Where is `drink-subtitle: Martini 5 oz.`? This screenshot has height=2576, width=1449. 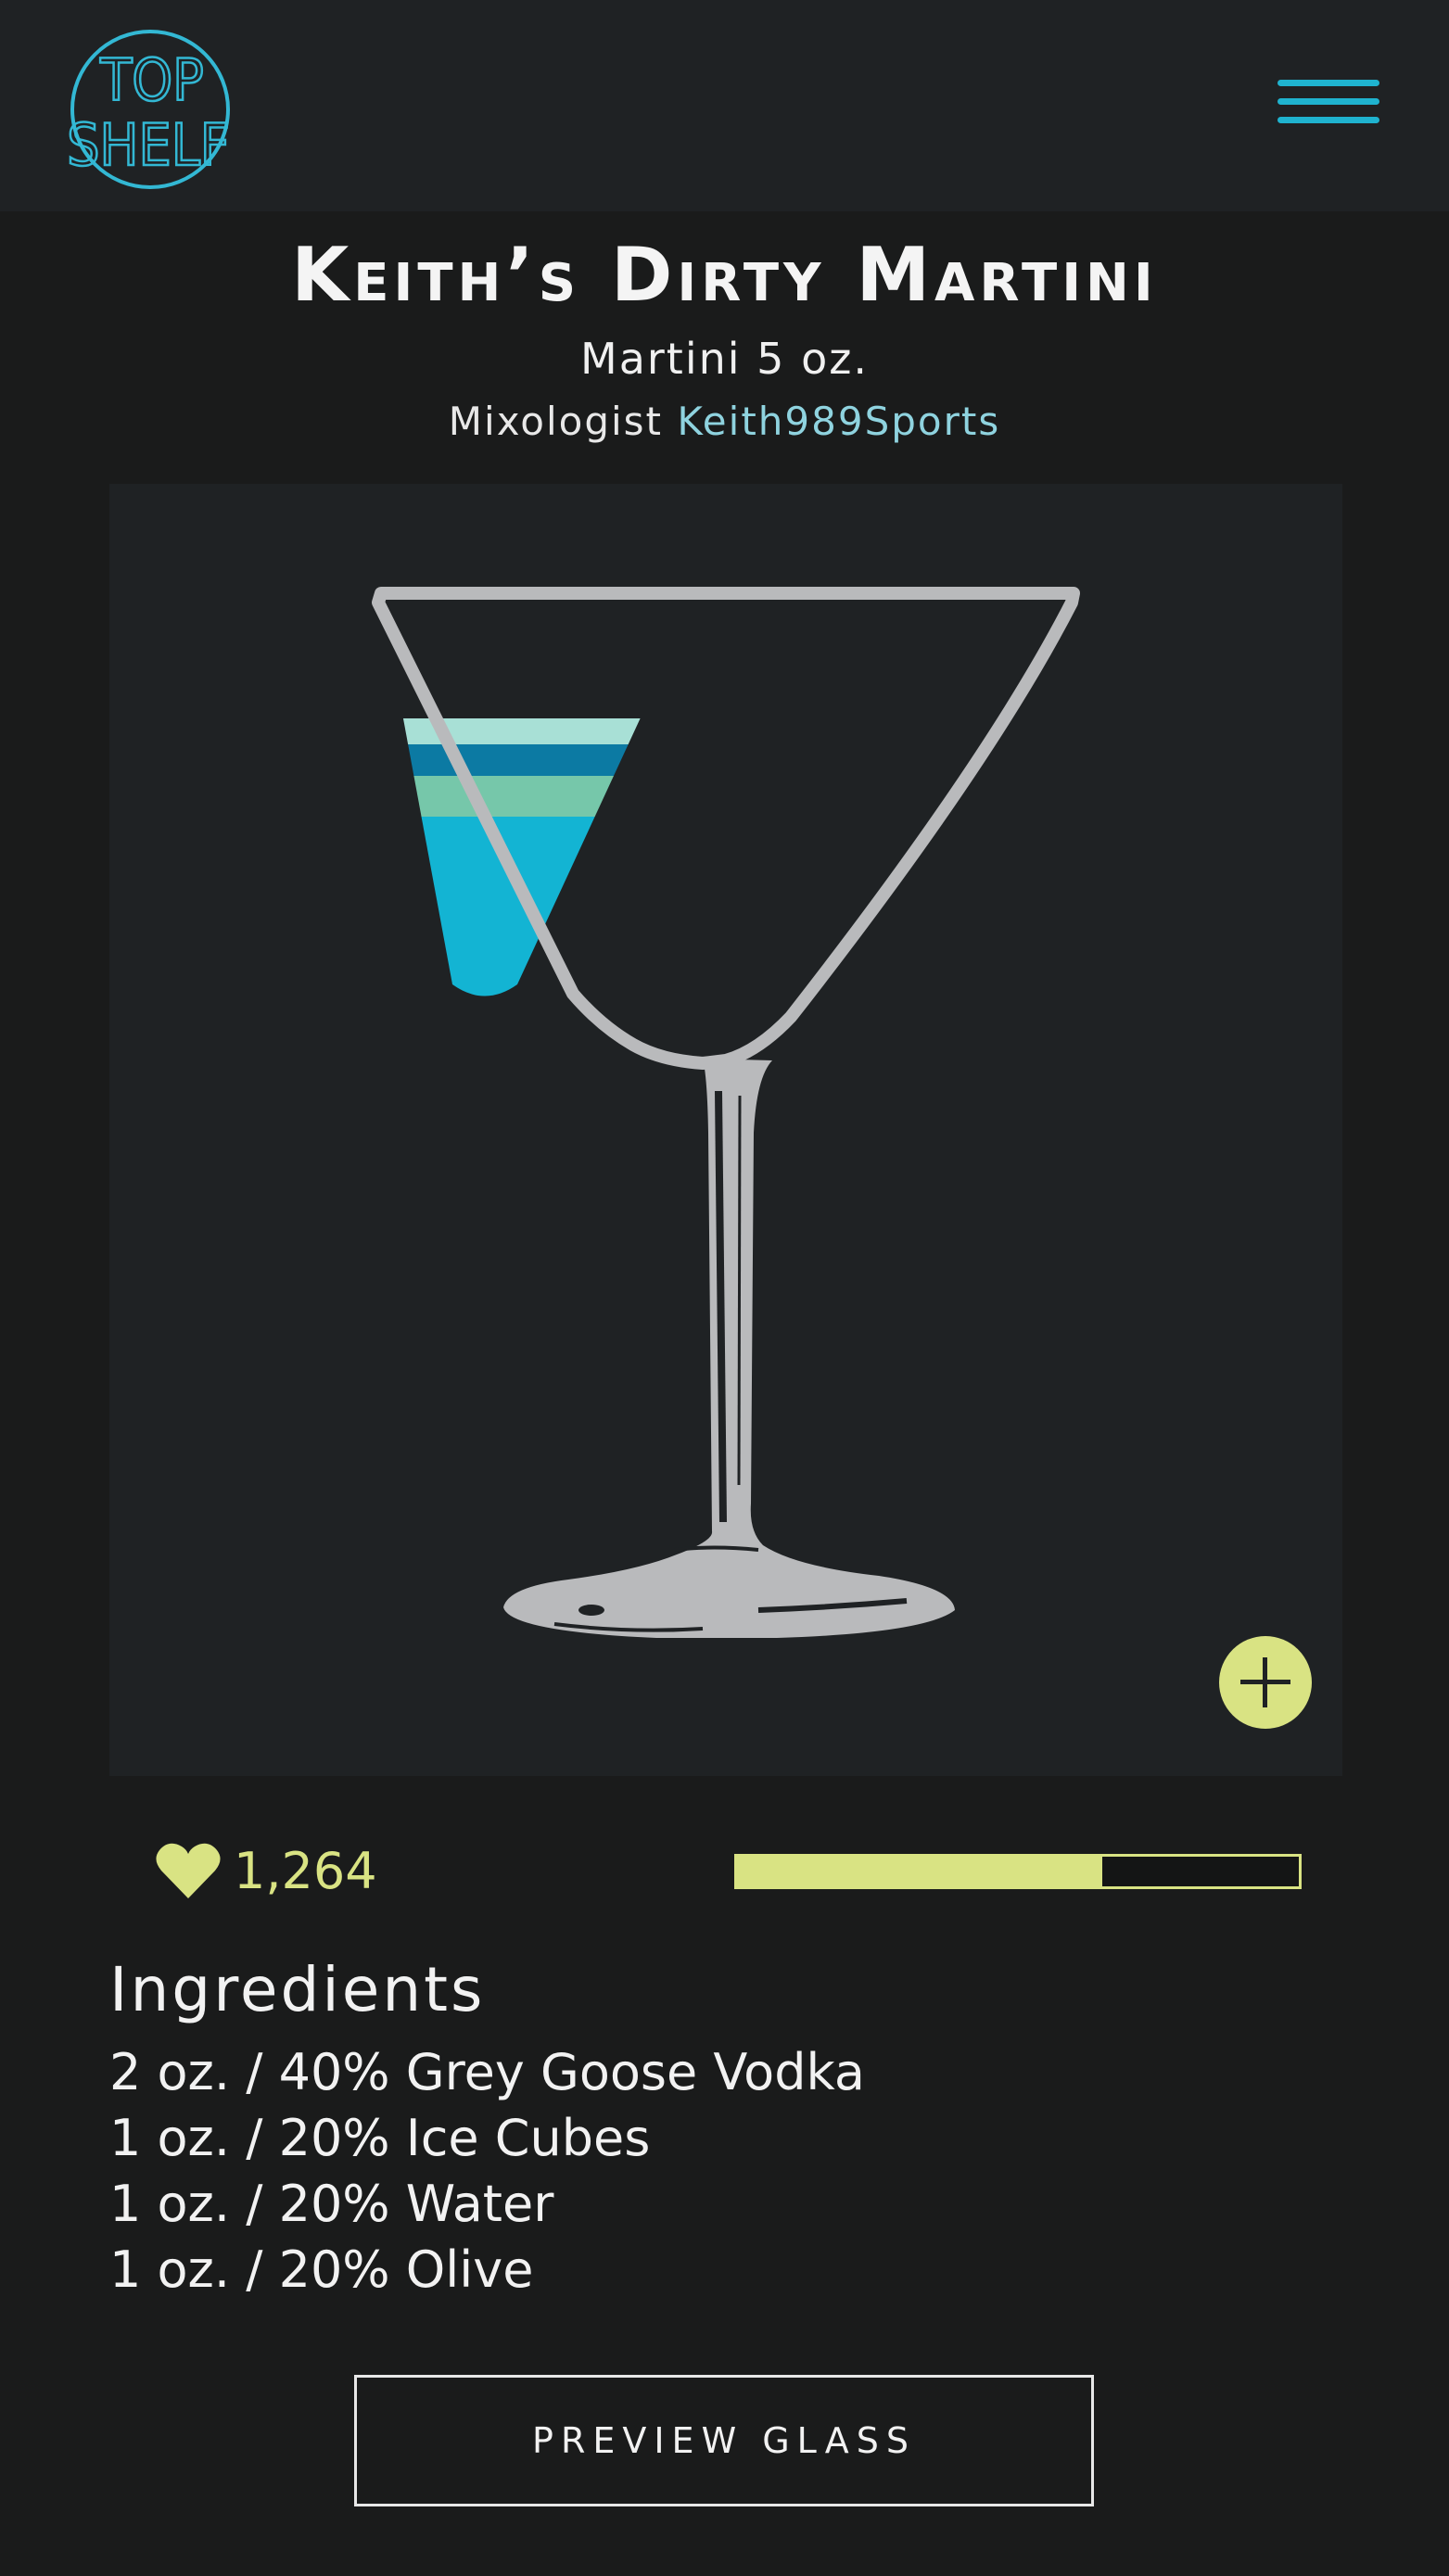 drink-subtitle: Martini 5 oz. is located at coordinates (724, 359).